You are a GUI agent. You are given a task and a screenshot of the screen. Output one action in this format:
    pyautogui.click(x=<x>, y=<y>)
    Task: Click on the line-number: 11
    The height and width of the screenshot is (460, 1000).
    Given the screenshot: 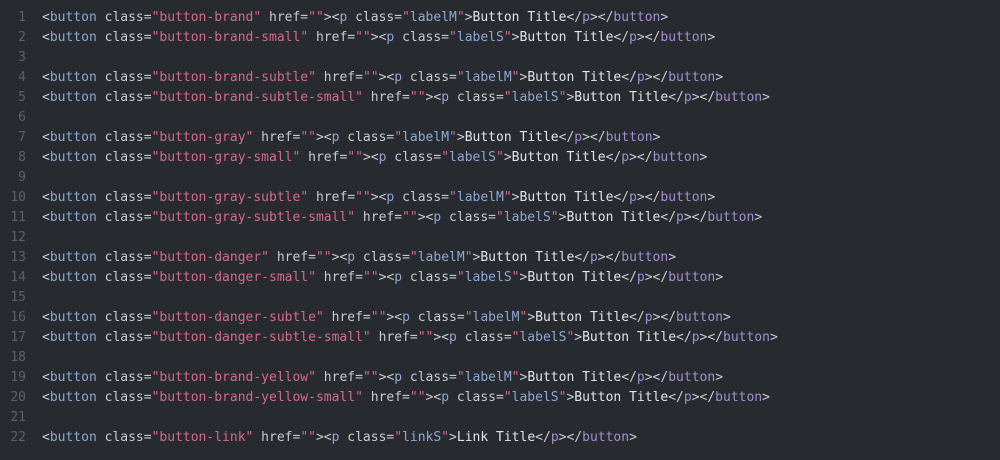 What is the action you would take?
    pyautogui.click(x=18, y=217)
    